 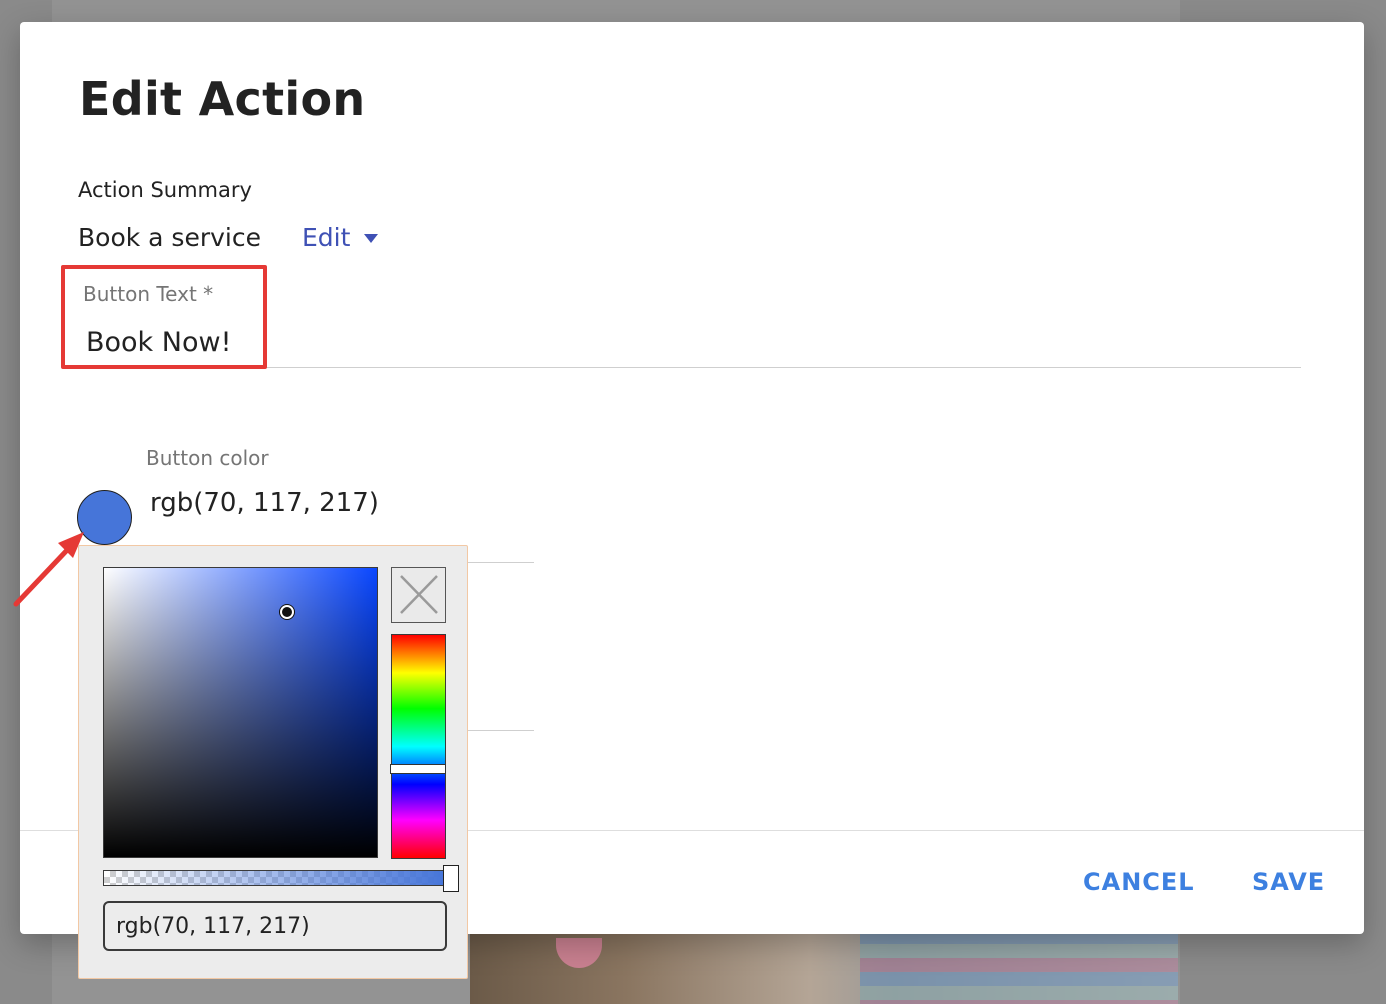 What do you see at coordinates (692, 343) in the screenshot?
I see `button-text-input` at bounding box center [692, 343].